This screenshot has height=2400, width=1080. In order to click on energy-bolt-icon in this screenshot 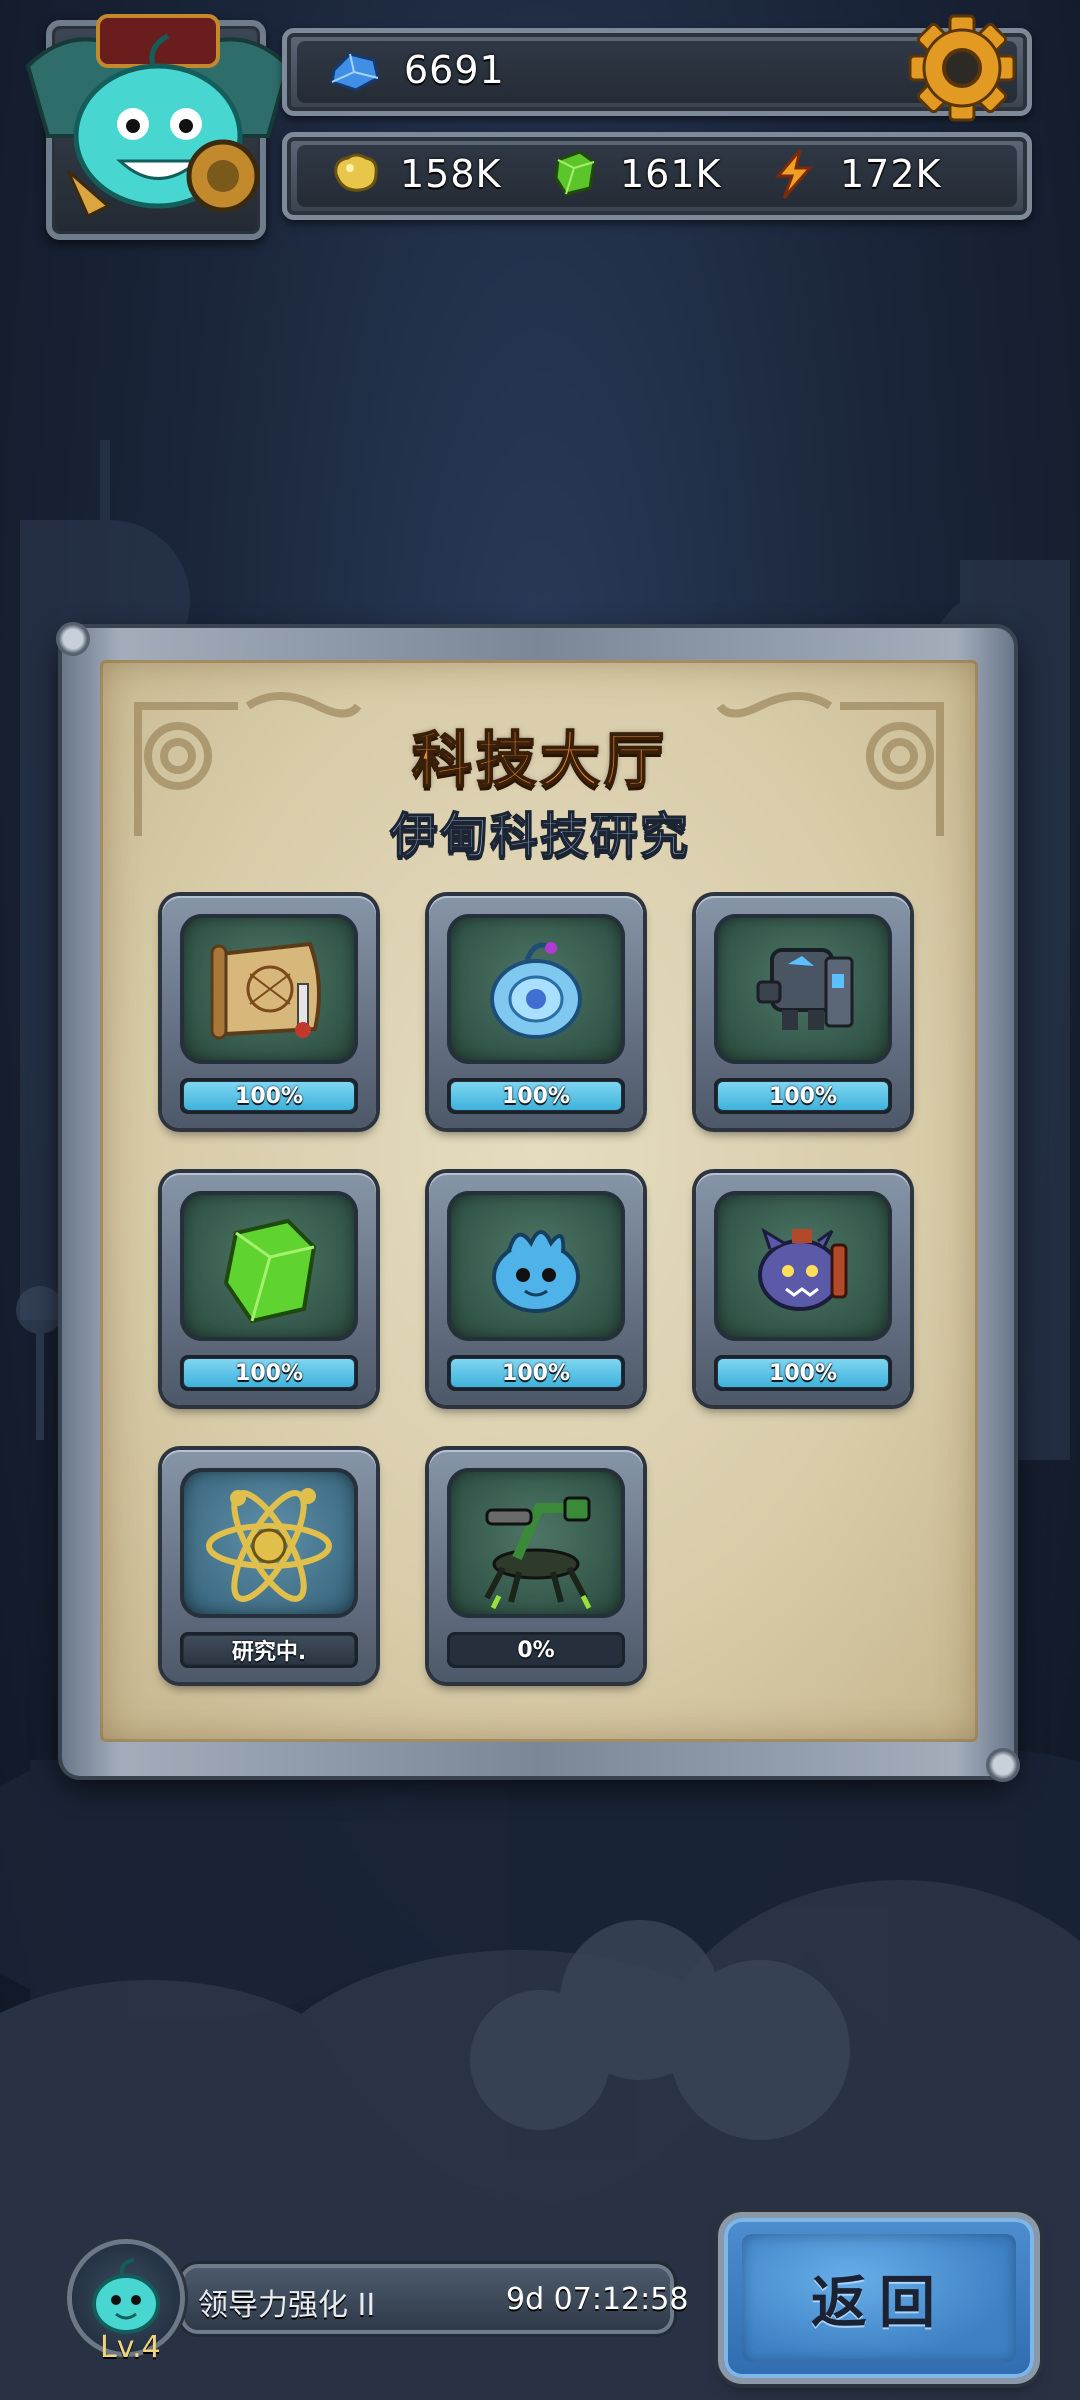, I will do `click(794, 174)`.